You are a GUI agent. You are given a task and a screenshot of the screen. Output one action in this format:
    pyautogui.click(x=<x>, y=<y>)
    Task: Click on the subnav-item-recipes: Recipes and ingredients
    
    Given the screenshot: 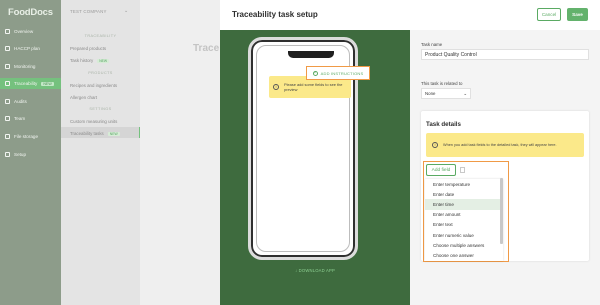 What is the action you would take?
    pyautogui.click(x=93, y=85)
    